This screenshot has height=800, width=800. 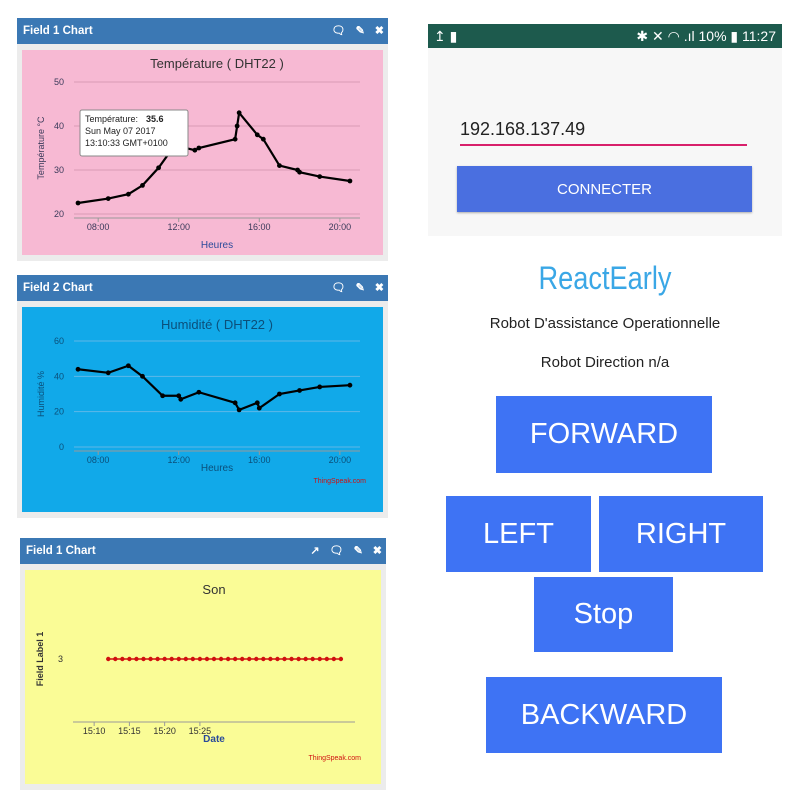 I want to click on phone-screen: ↥ ▮ ✱ ✕ ◠ .ıl 10% ▮ 11:27 CONNECTER, so click(x=605, y=130).